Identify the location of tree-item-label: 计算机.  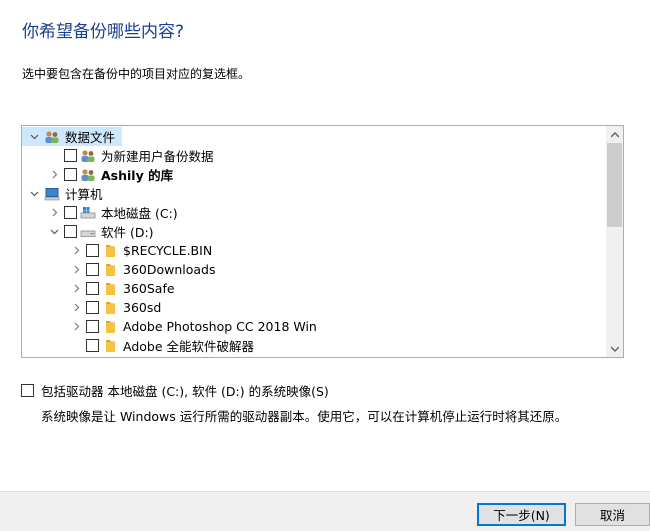
(84, 194).